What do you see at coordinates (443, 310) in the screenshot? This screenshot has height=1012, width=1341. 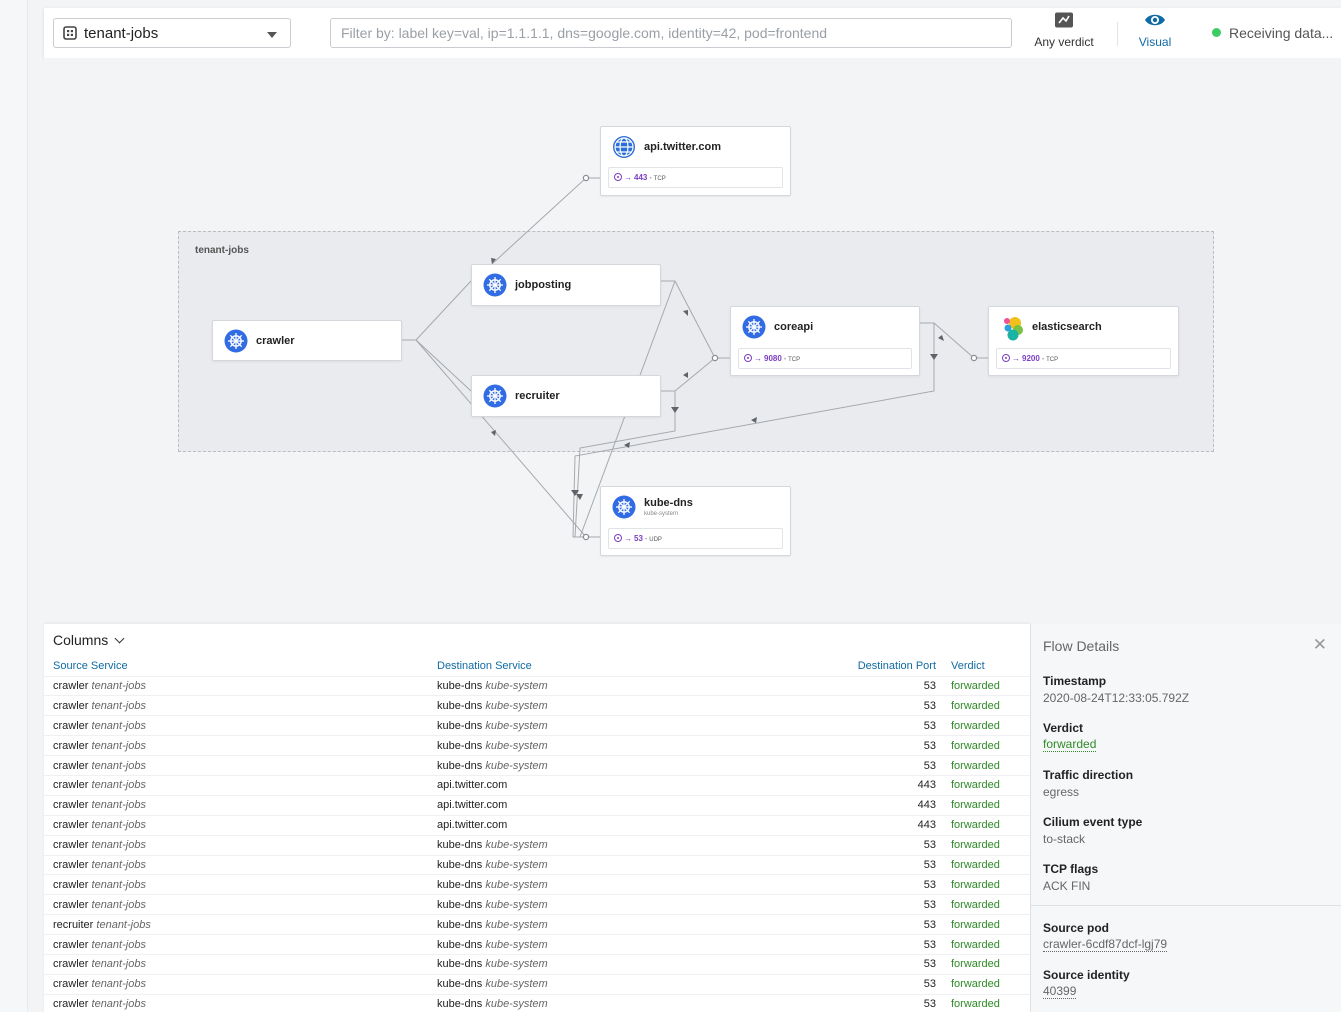 I see `edge-crawler-to-jobposting` at bounding box center [443, 310].